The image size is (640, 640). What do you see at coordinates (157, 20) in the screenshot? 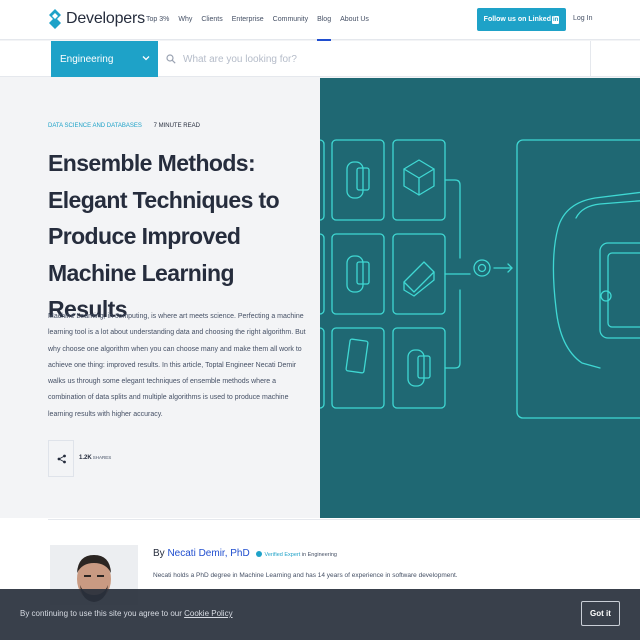
I see `nav-top3: Top 3%` at bounding box center [157, 20].